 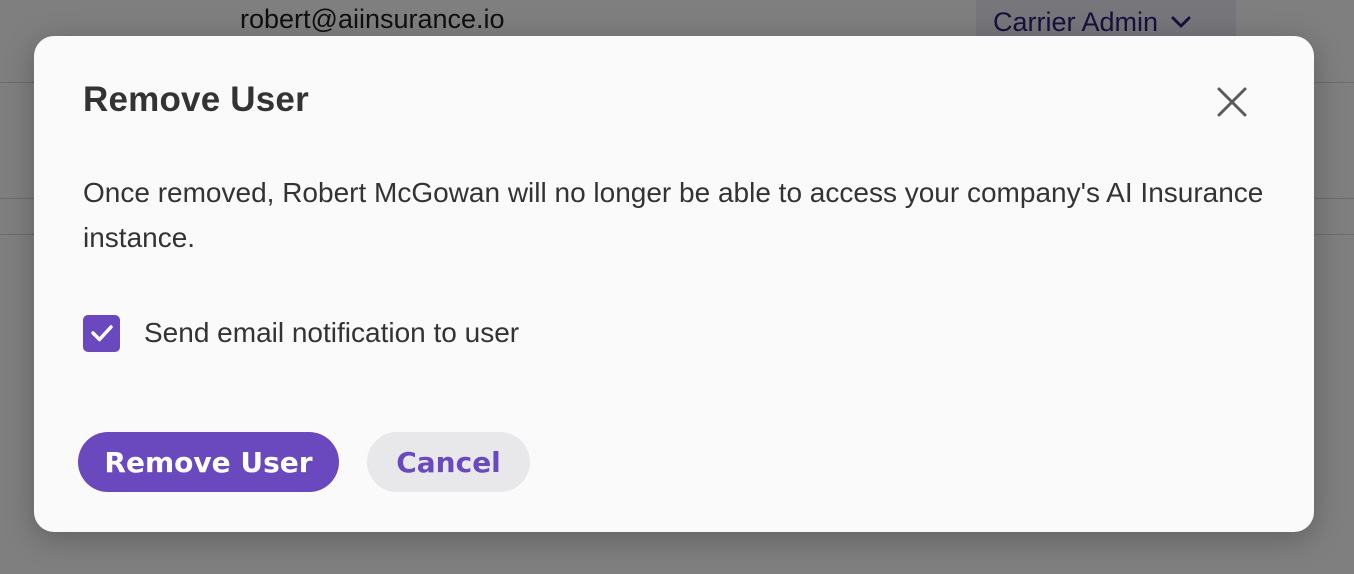 I want to click on close-button, so click(x=1232, y=102).